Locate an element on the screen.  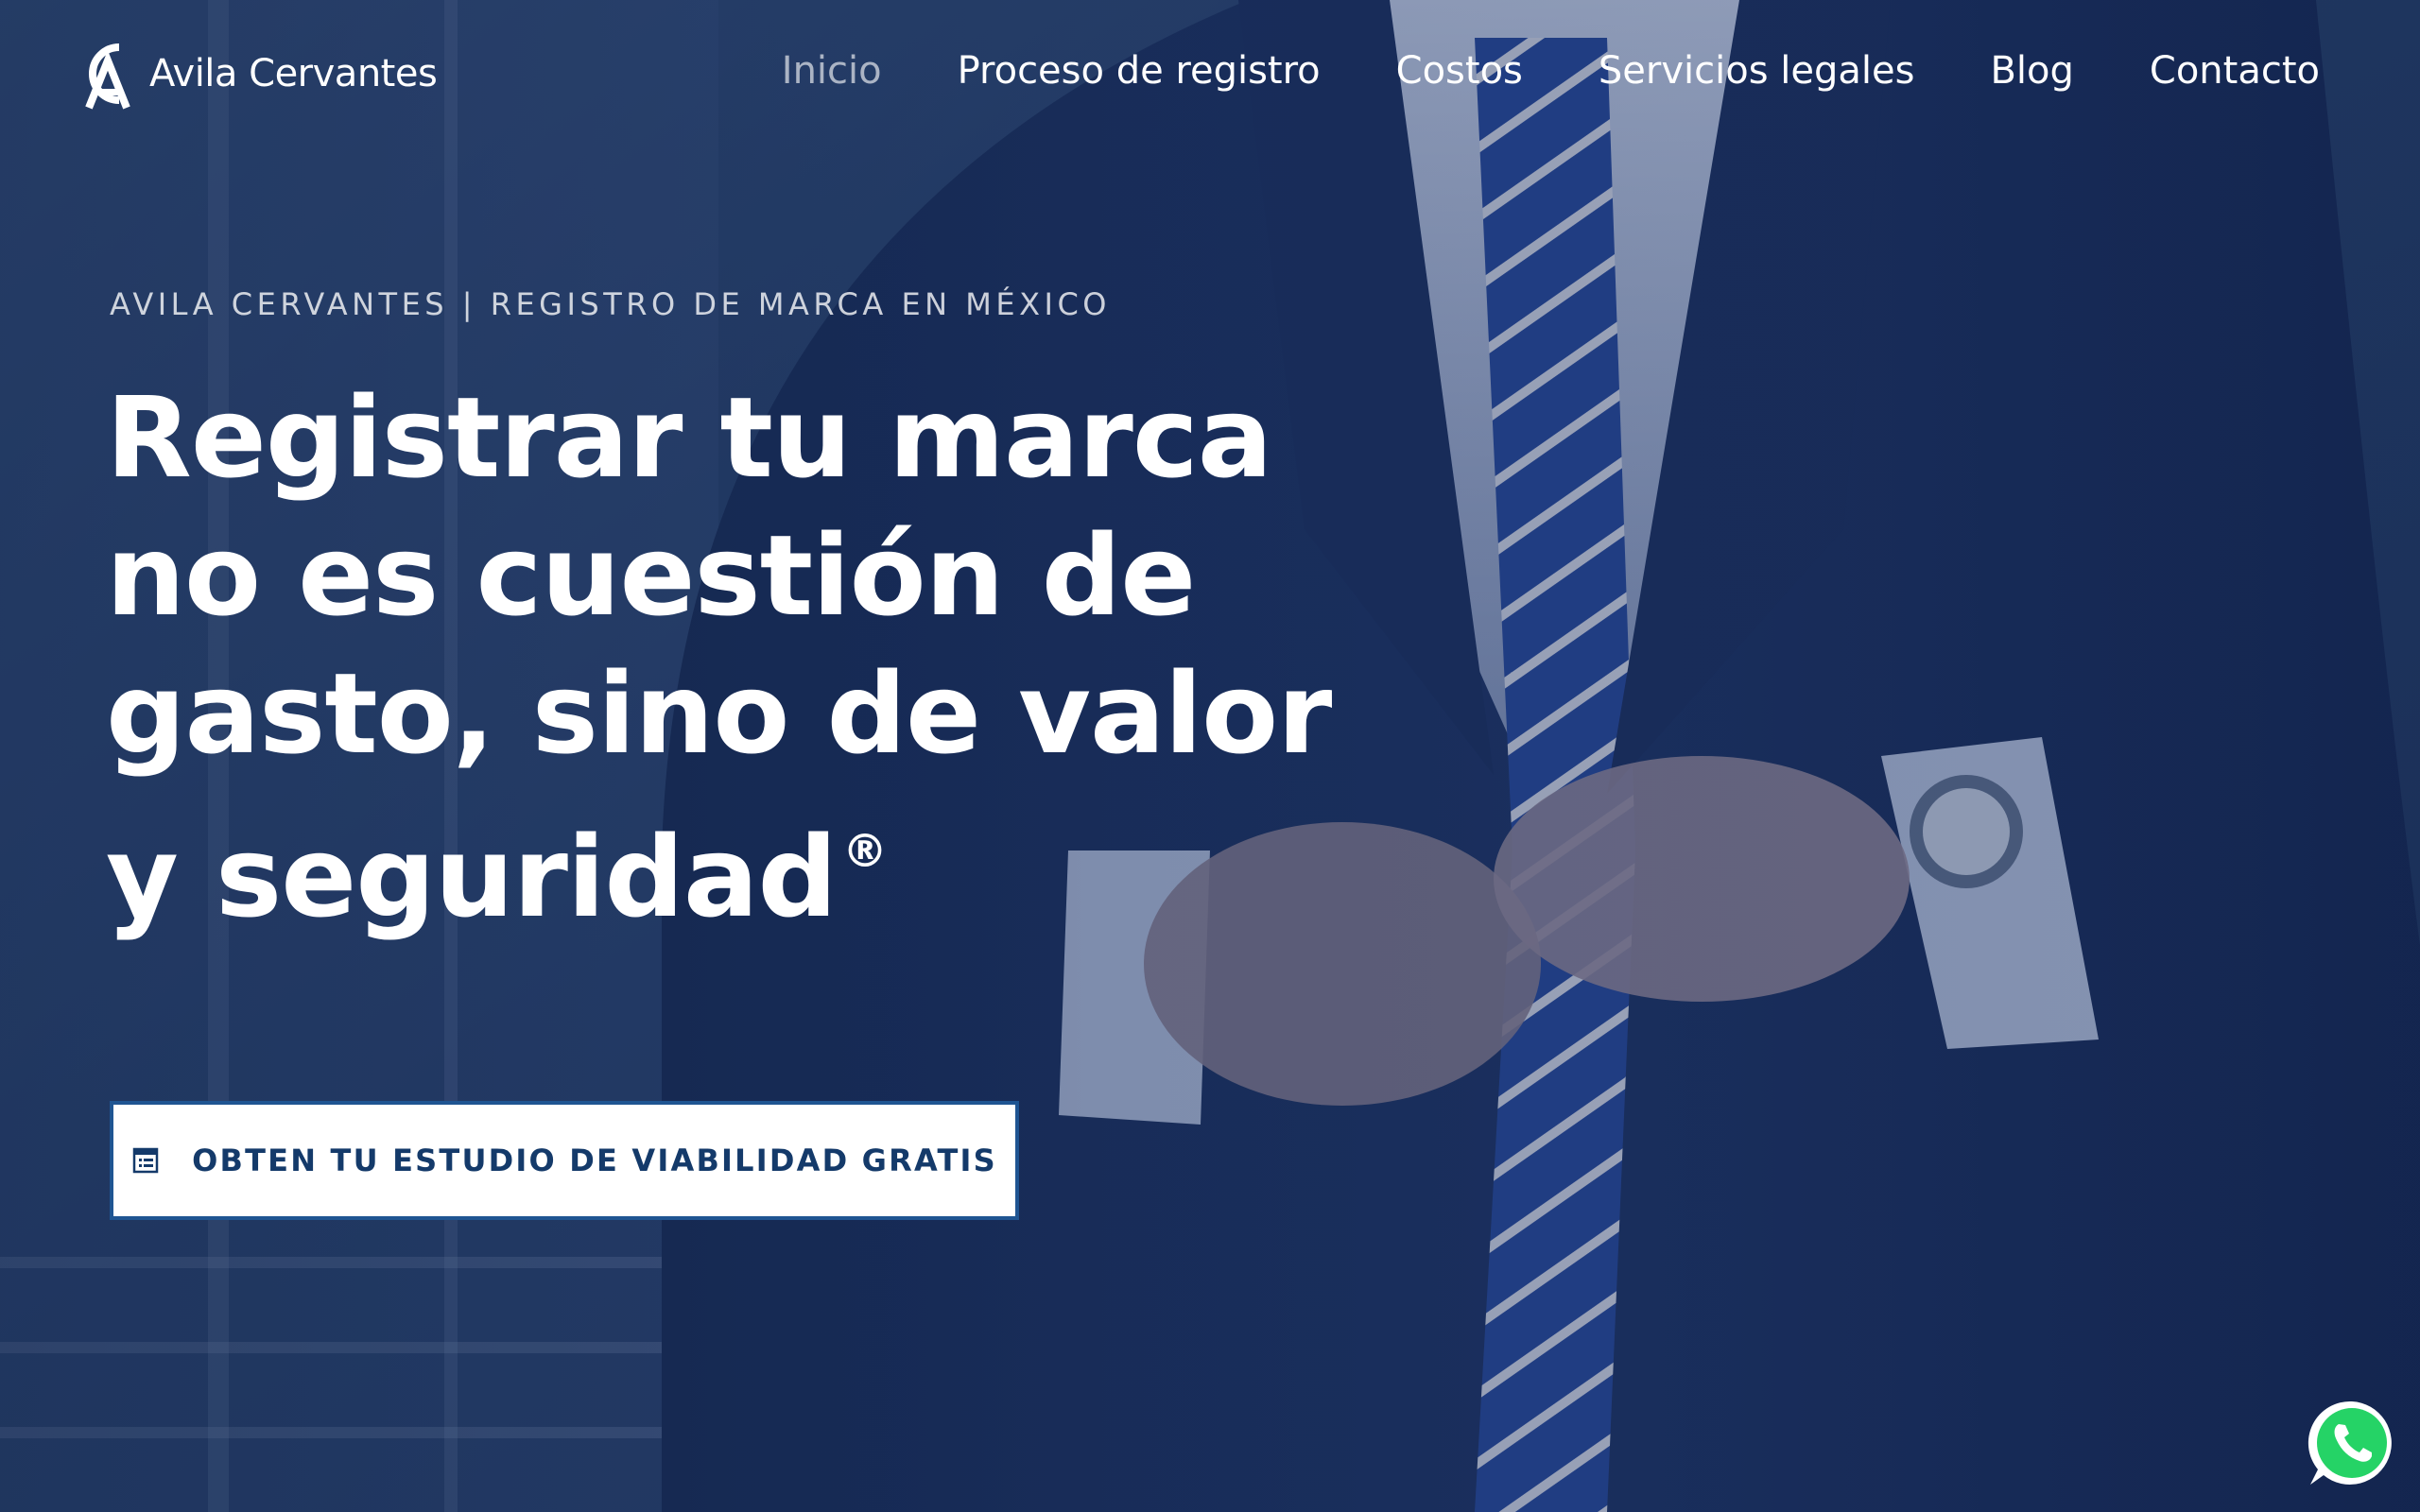
nav-item-servicios-legales: Servicios legales is located at coordinates (1757, 71).